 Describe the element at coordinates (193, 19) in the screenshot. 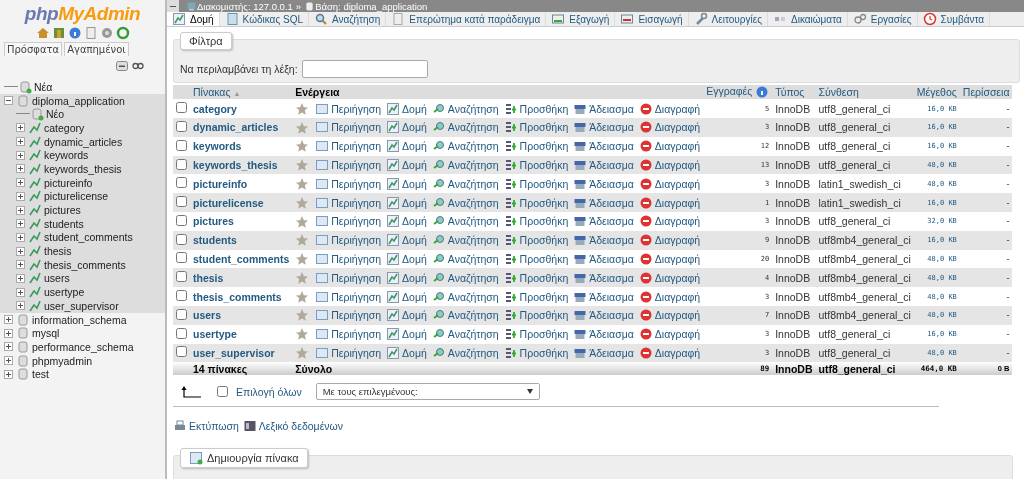

I see `nav-tab: Δομή` at that location.